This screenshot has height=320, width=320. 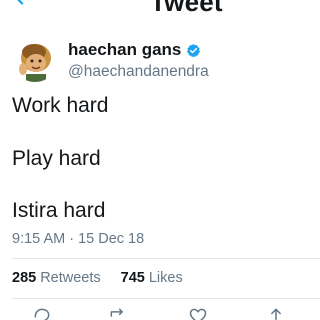 I want to click on likes-stat: 745 Likes, so click(x=152, y=278).